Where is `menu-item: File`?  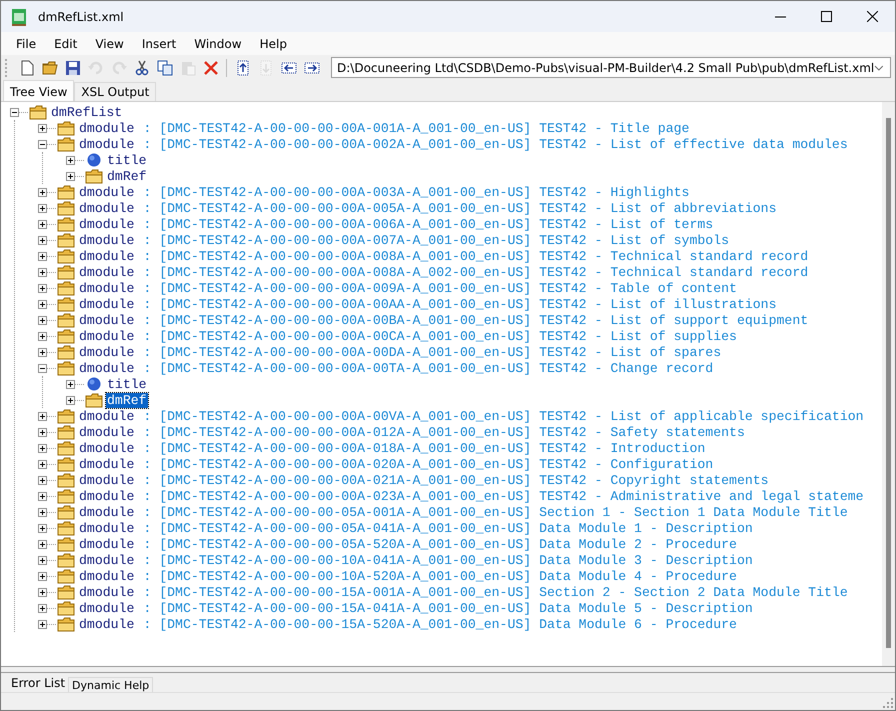
menu-item: File is located at coordinates (26, 43).